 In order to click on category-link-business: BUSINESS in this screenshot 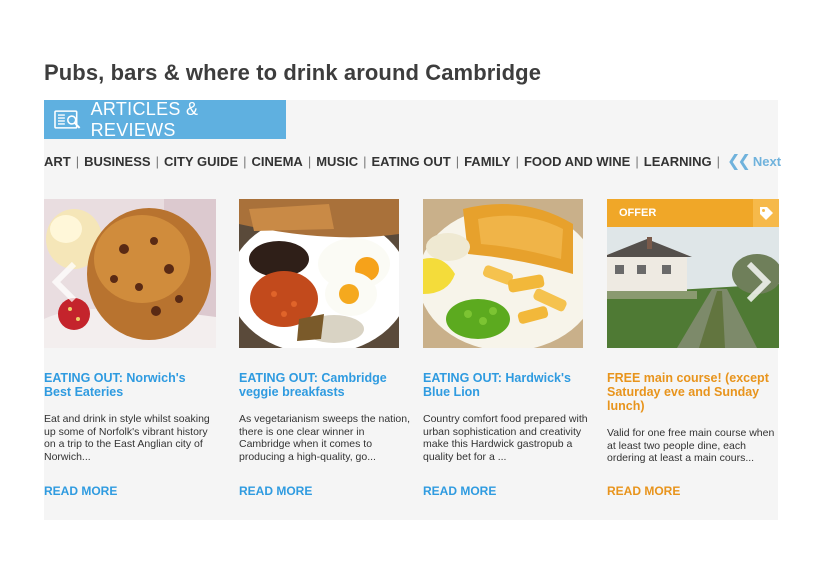, I will do `click(117, 161)`.